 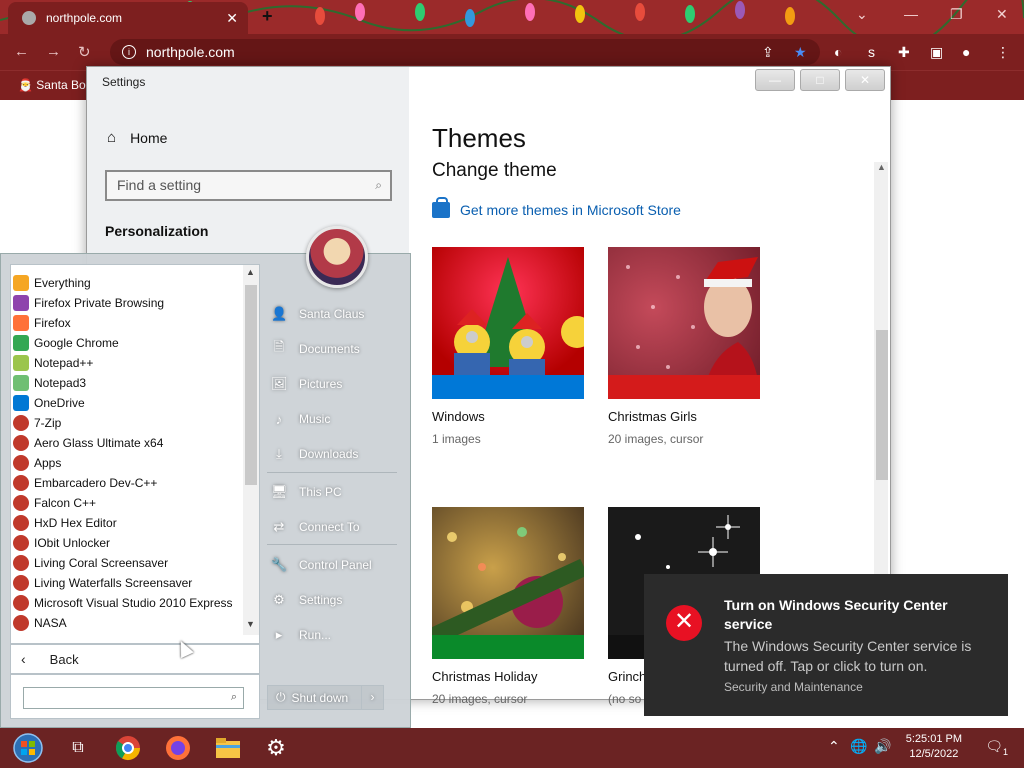 What do you see at coordinates (800, 52) in the screenshot?
I see `bookmark-star-icon: ★` at bounding box center [800, 52].